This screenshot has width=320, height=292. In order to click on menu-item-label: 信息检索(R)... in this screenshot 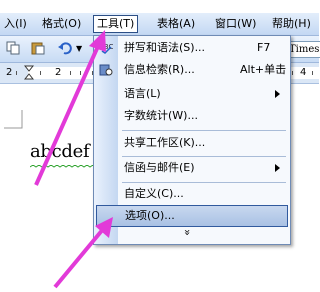, I will do `click(159, 69)`.